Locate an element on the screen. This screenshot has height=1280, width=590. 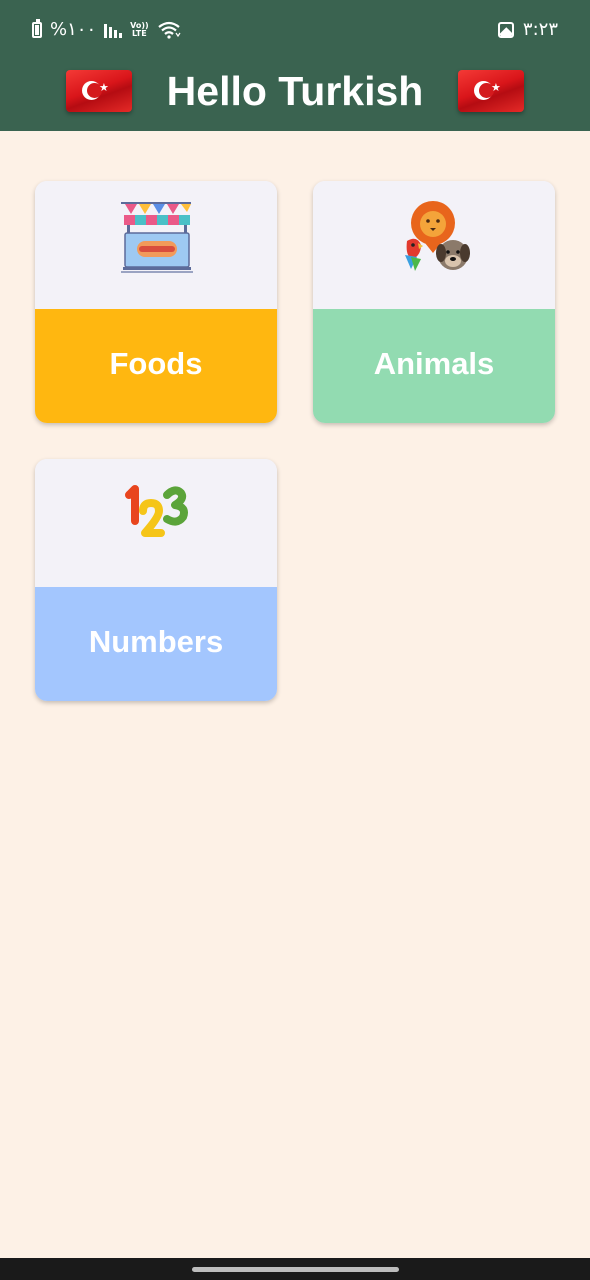
food-stand-icon is located at coordinates (157, 237).